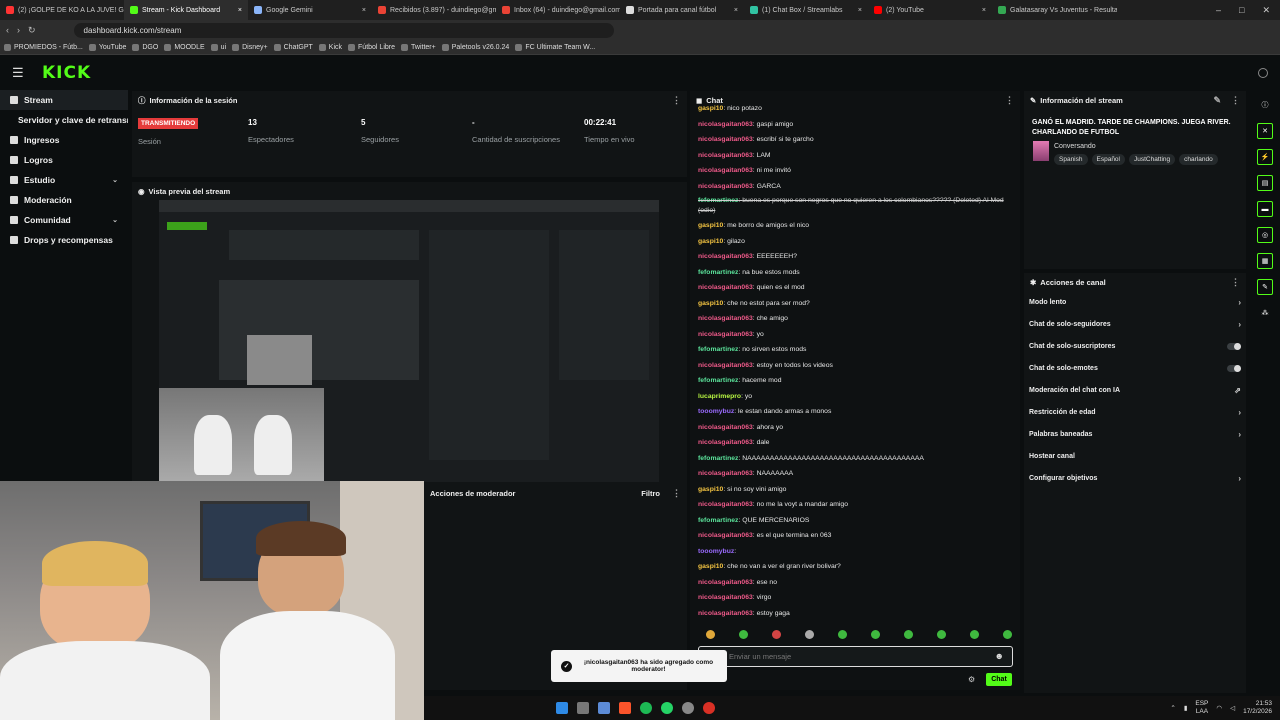 The width and height of the screenshot is (1280, 720). Describe the element at coordinates (145, 47) in the screenshot. I see `bookmark-item: DGO` at that location.